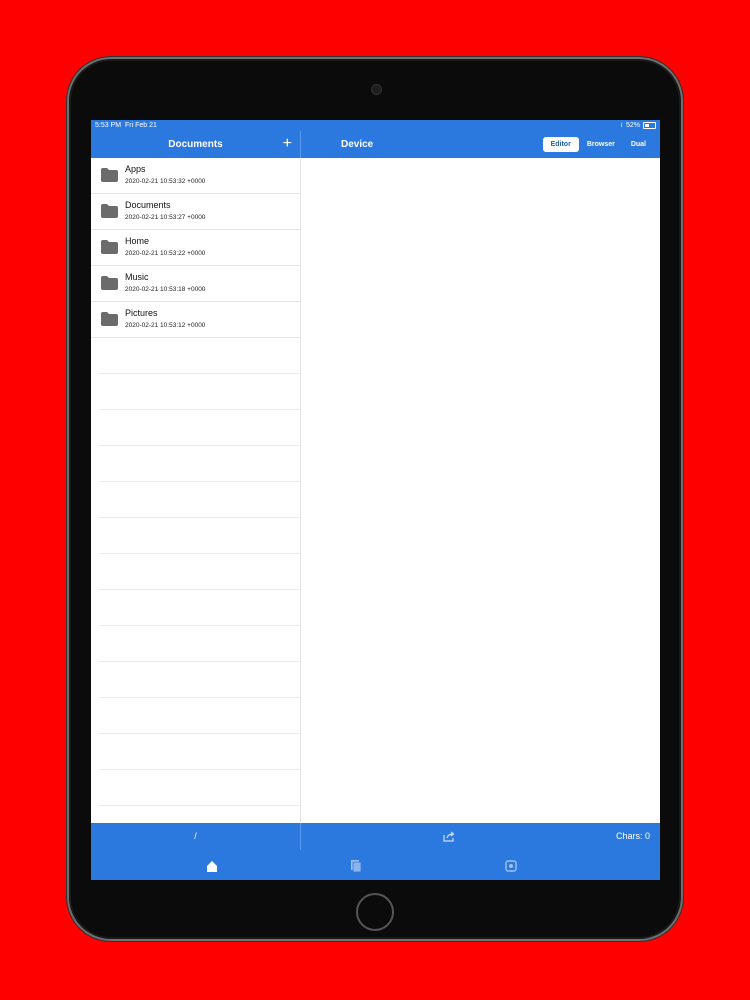 This screenshot has width=750, height=1000. I want to click on camera, so click(376, 89).